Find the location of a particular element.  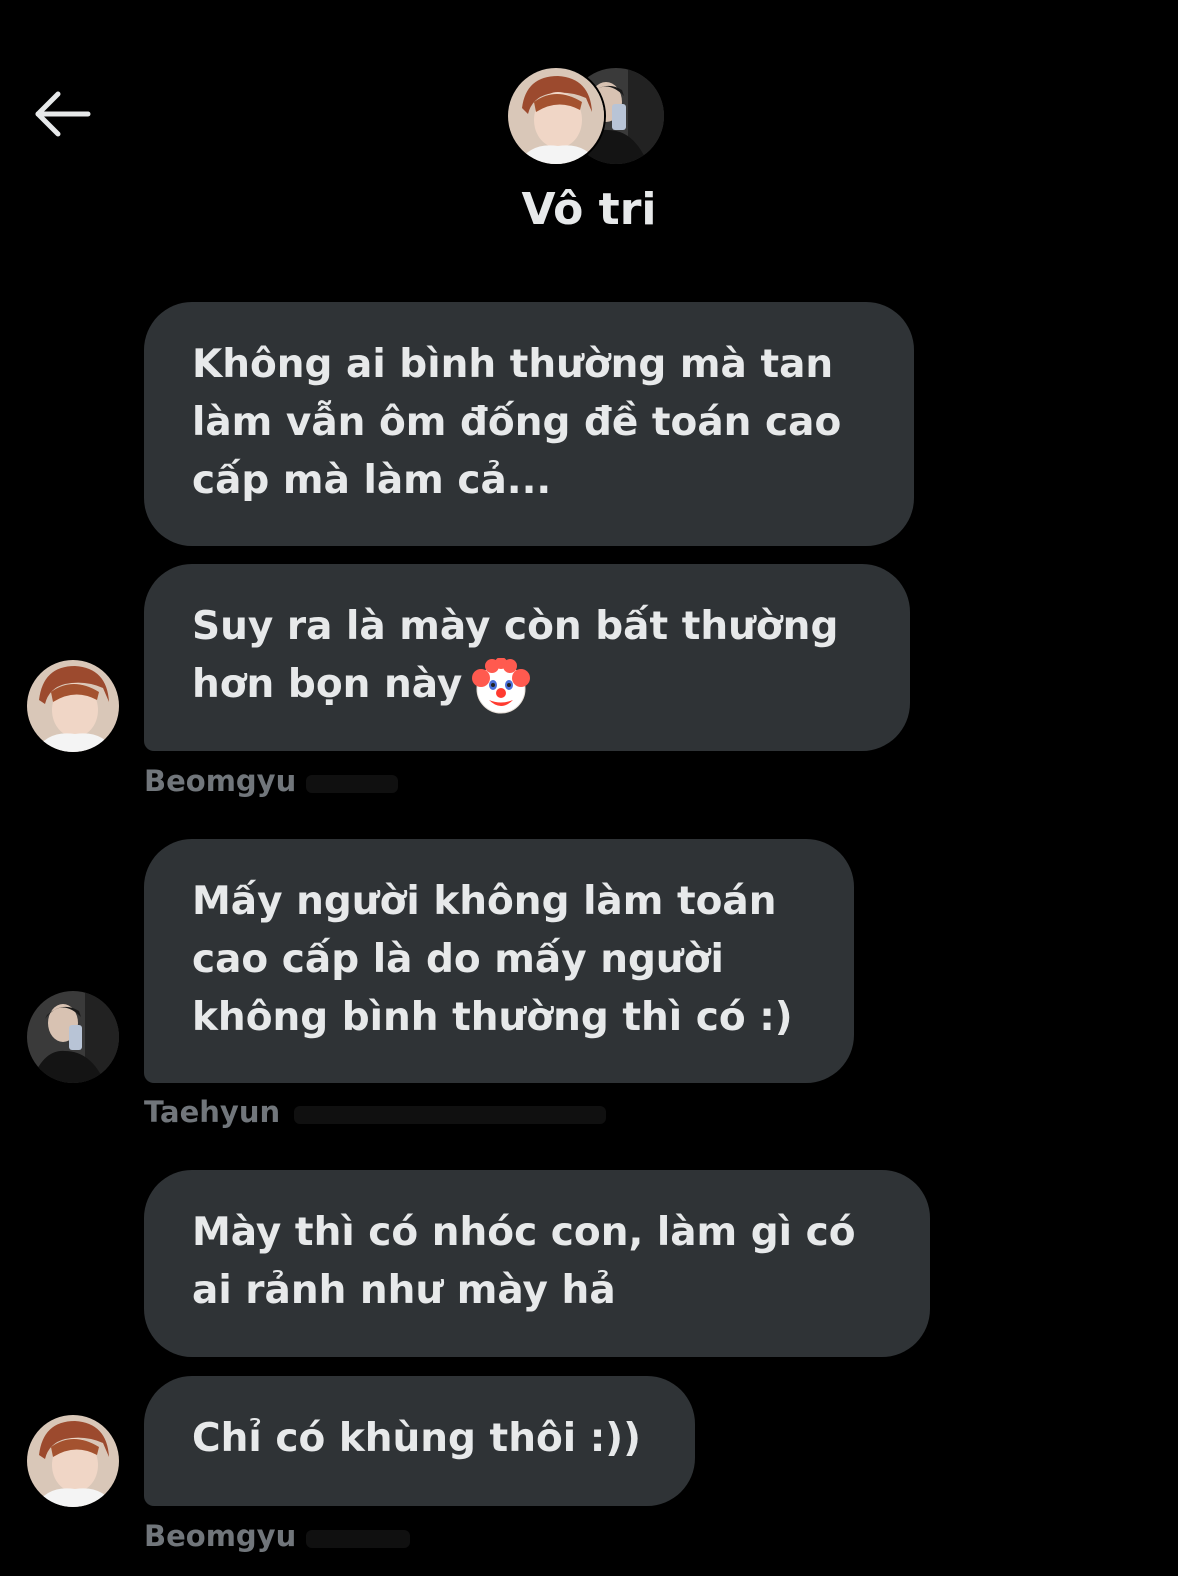

message-bubble: Suy ra là mày còn bất thường hơn bọn này is located at coordinates (527, 657).